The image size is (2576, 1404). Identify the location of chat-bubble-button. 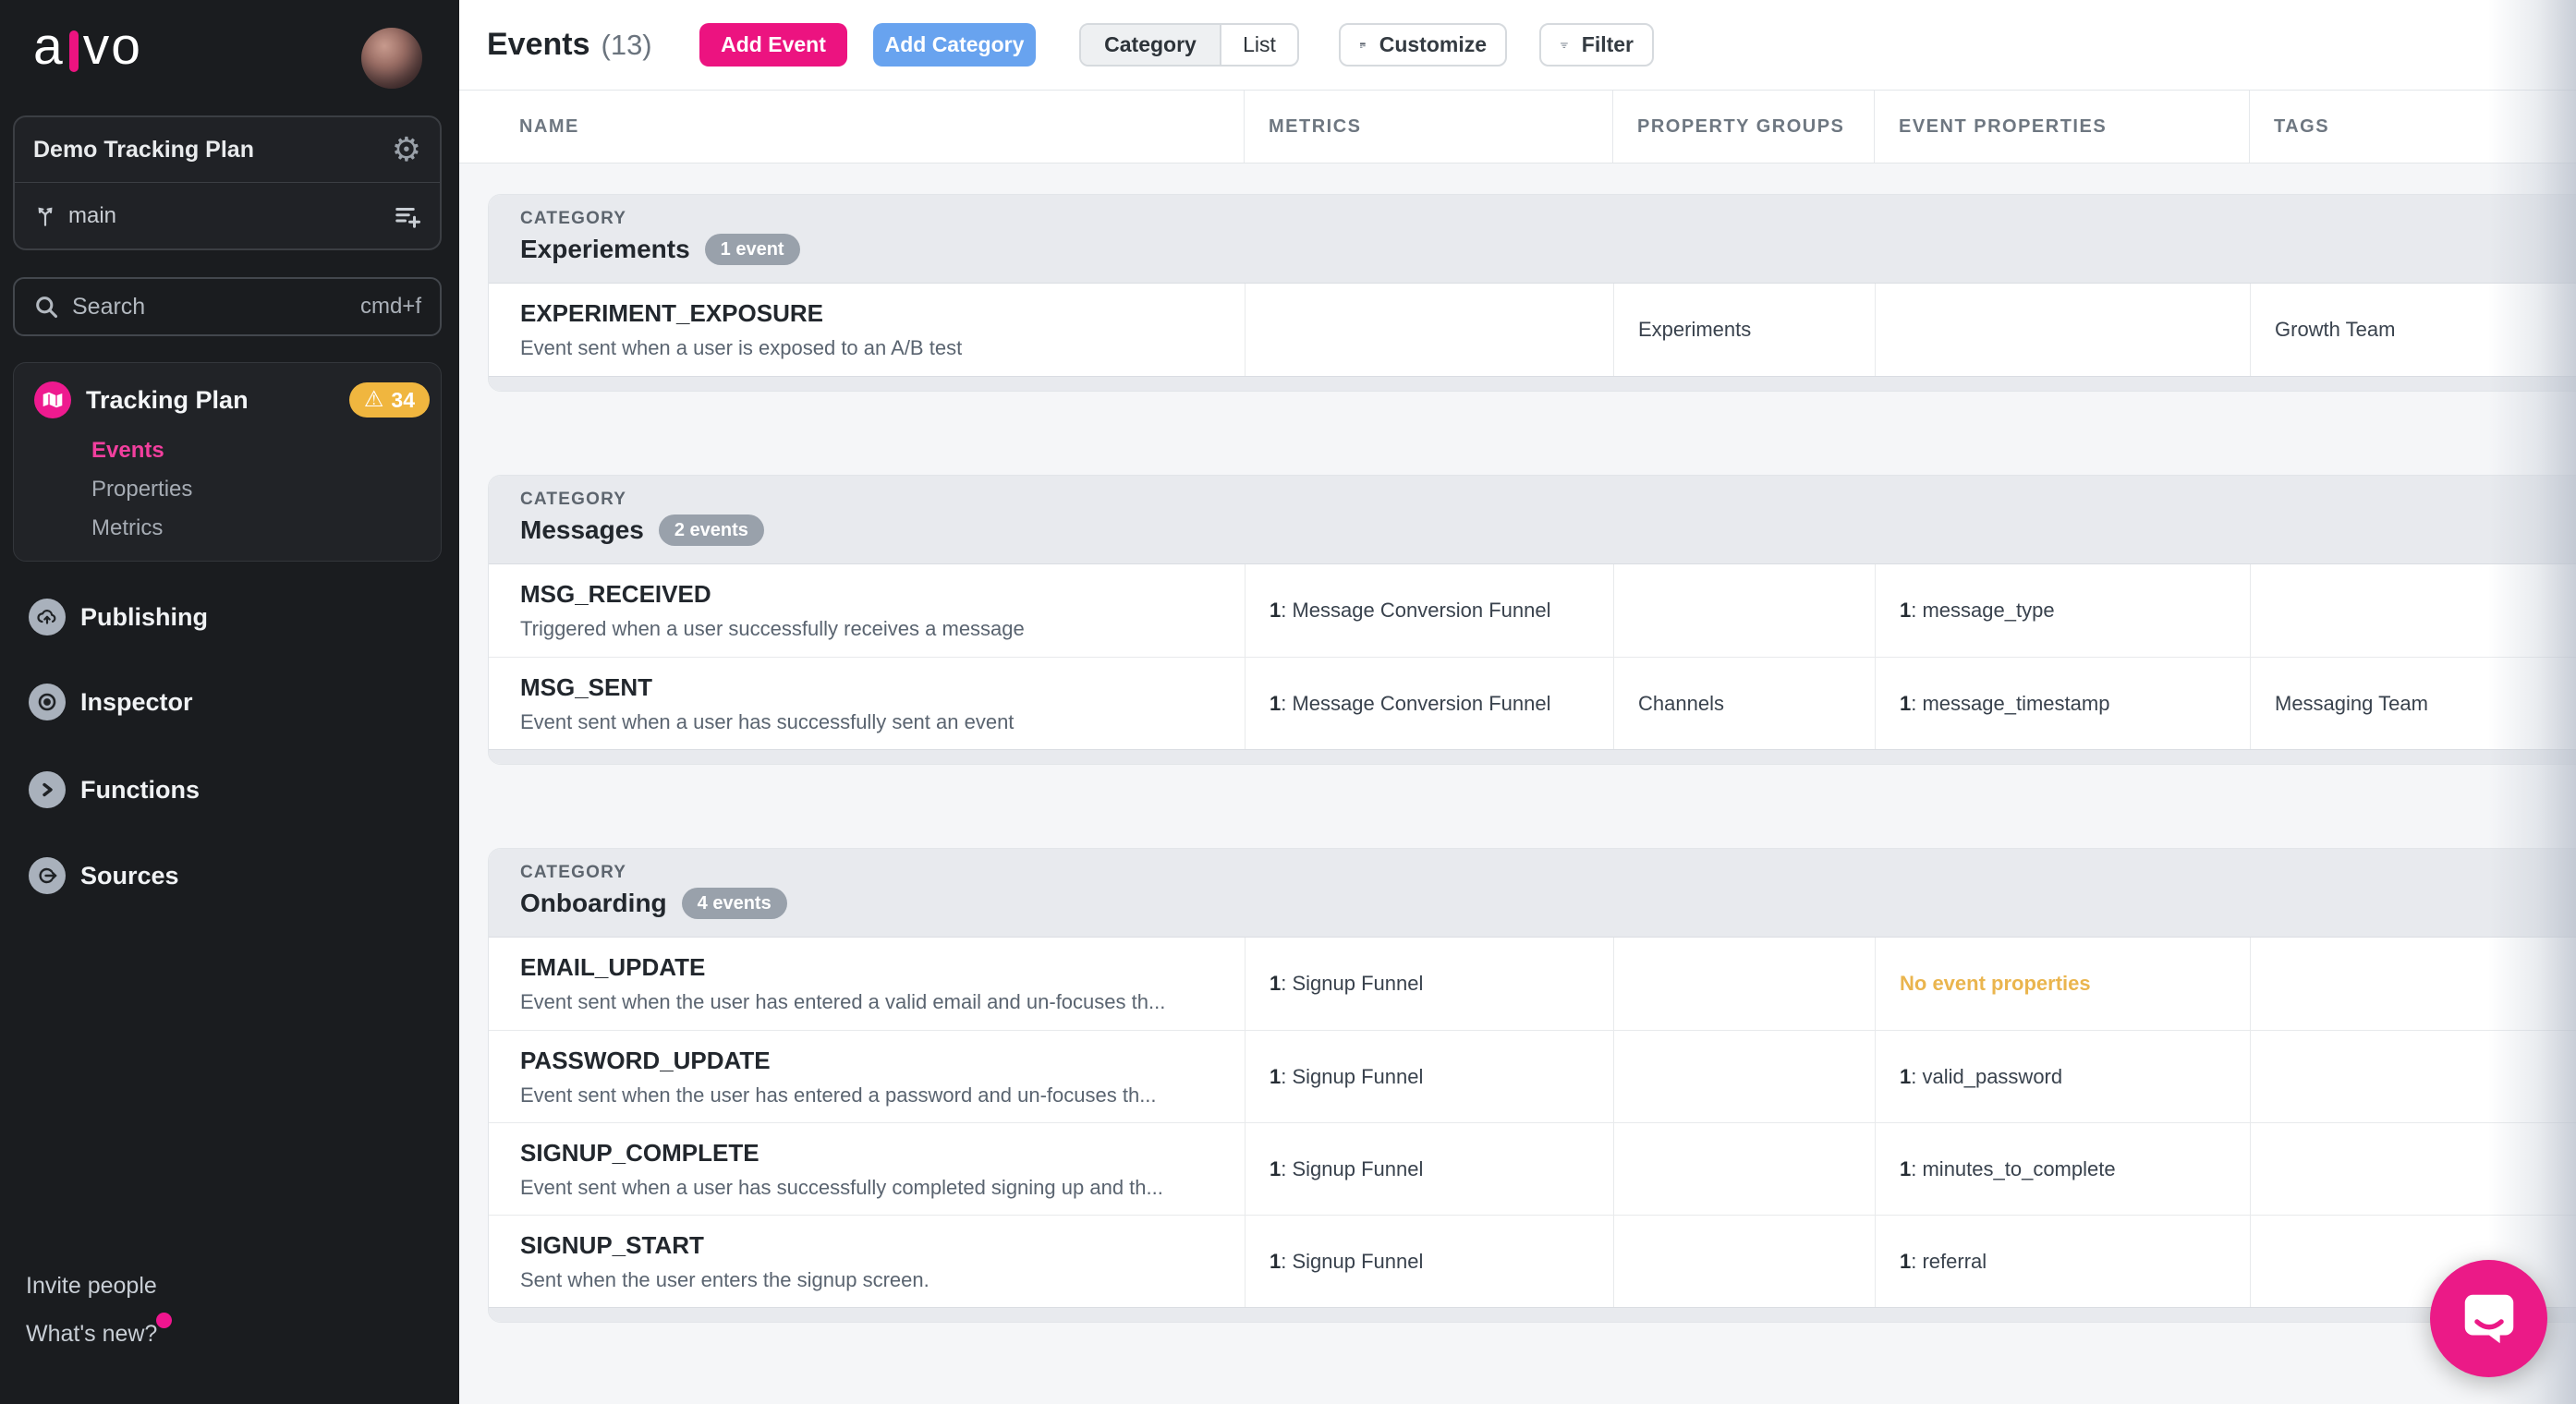
(2488, 1318).